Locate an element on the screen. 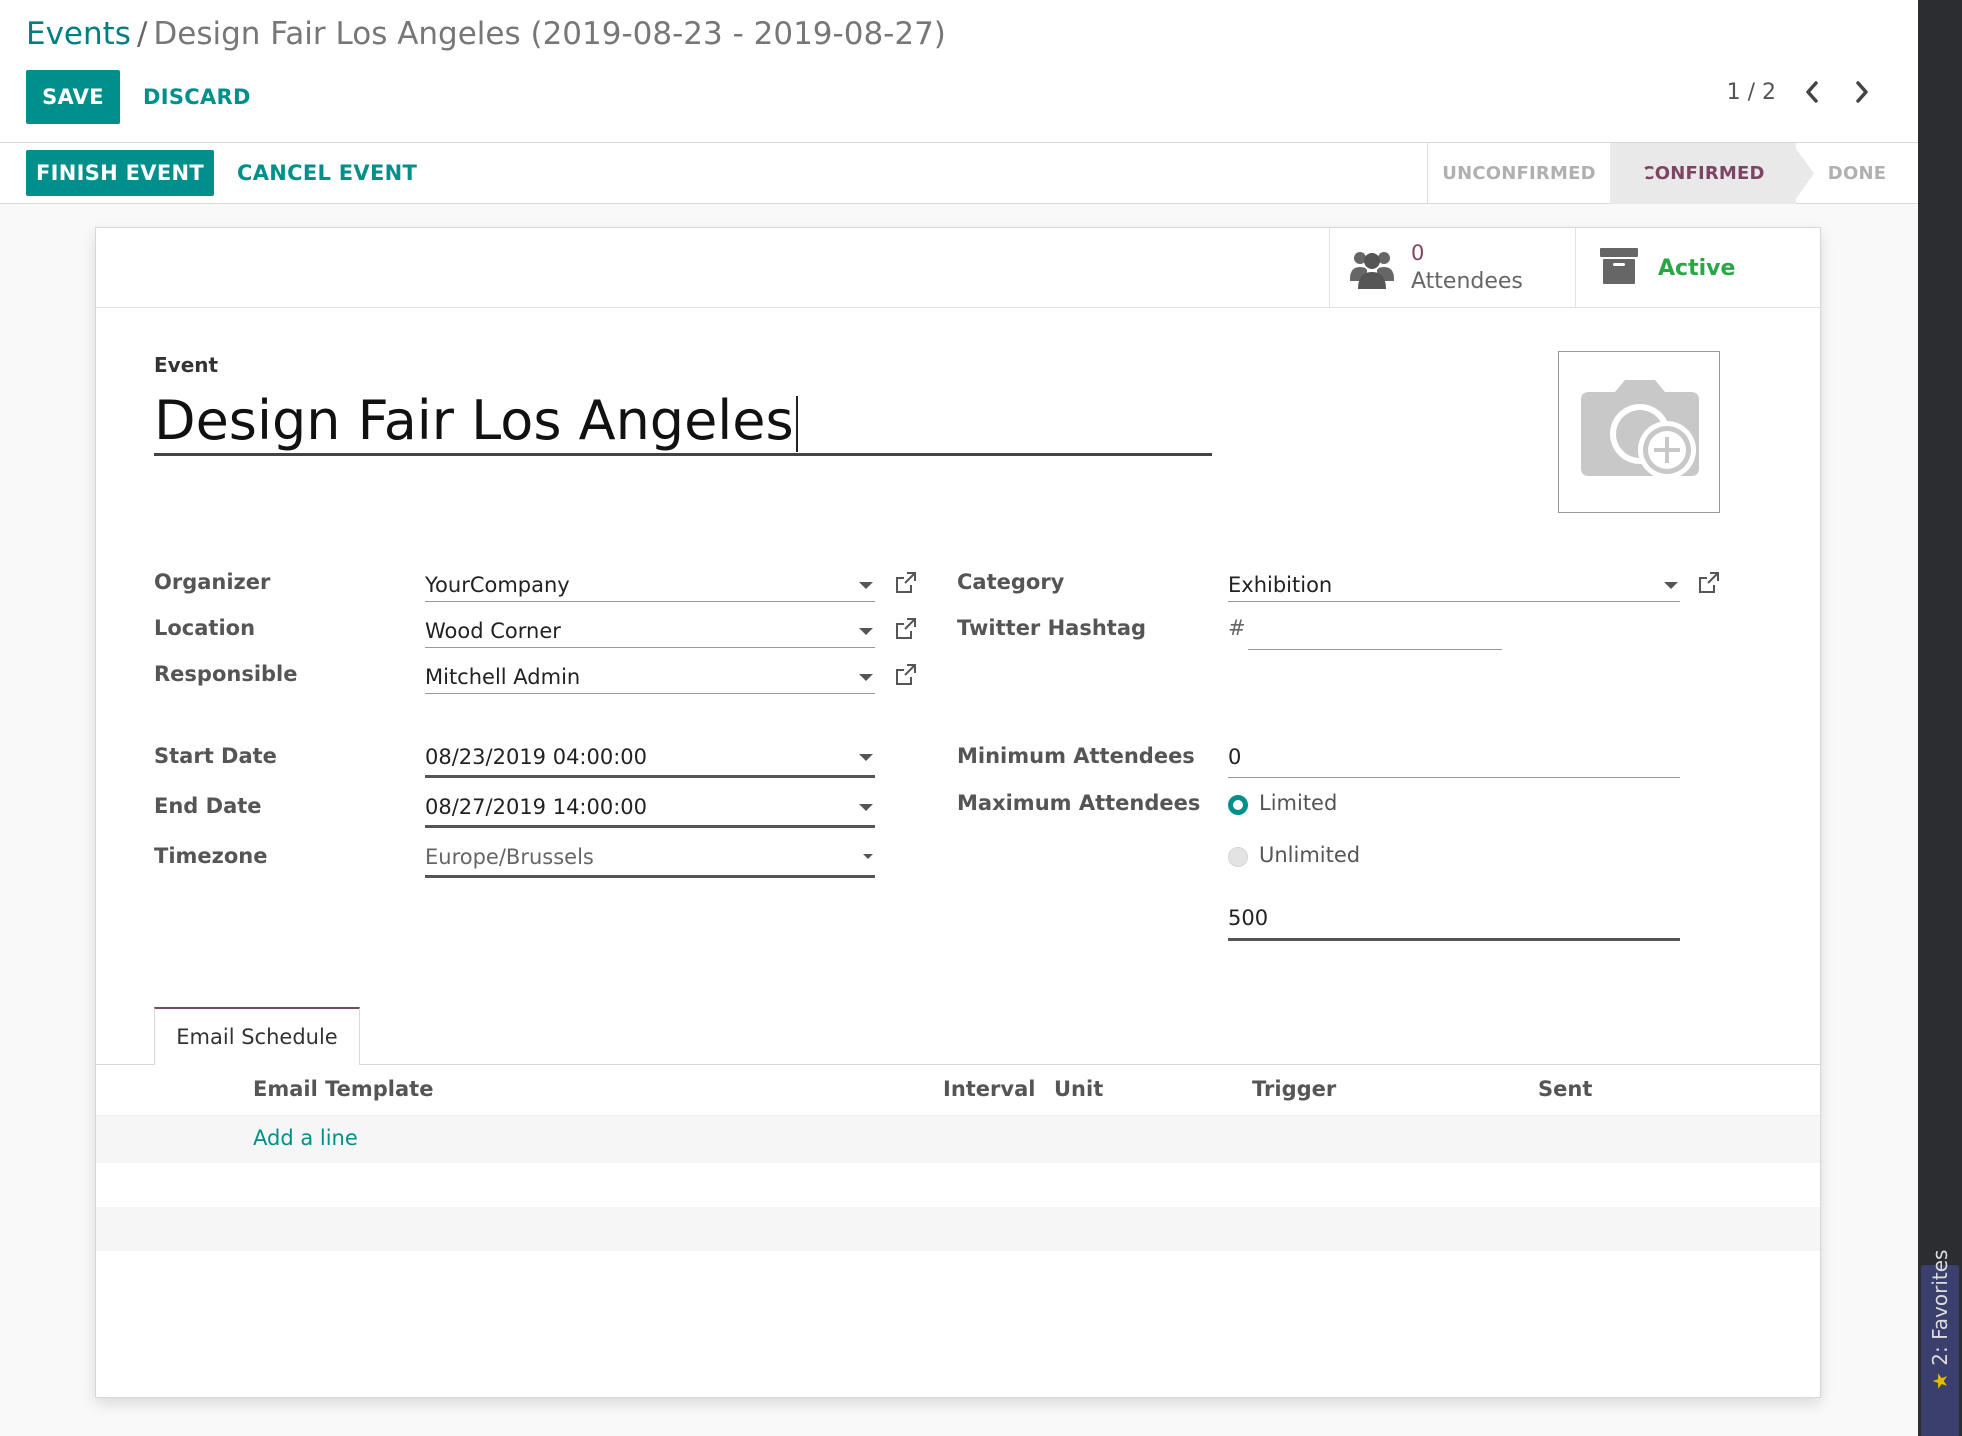 The height and width of the screenshot is (1436, 1962). location-field: Wood Corner is located at coordinates (650, 631).